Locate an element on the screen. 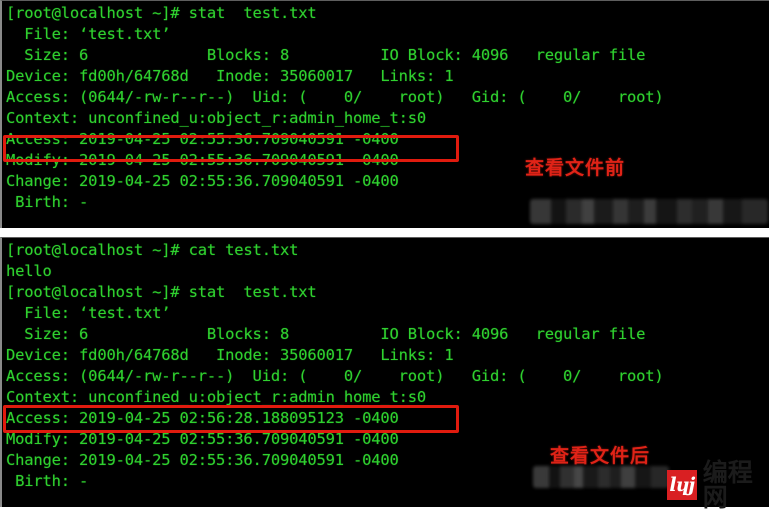 Image resolution: width=777 pixels, height=512 pixels. annotation-before-label: 查看文件前 is located at coordinates (575, 168).